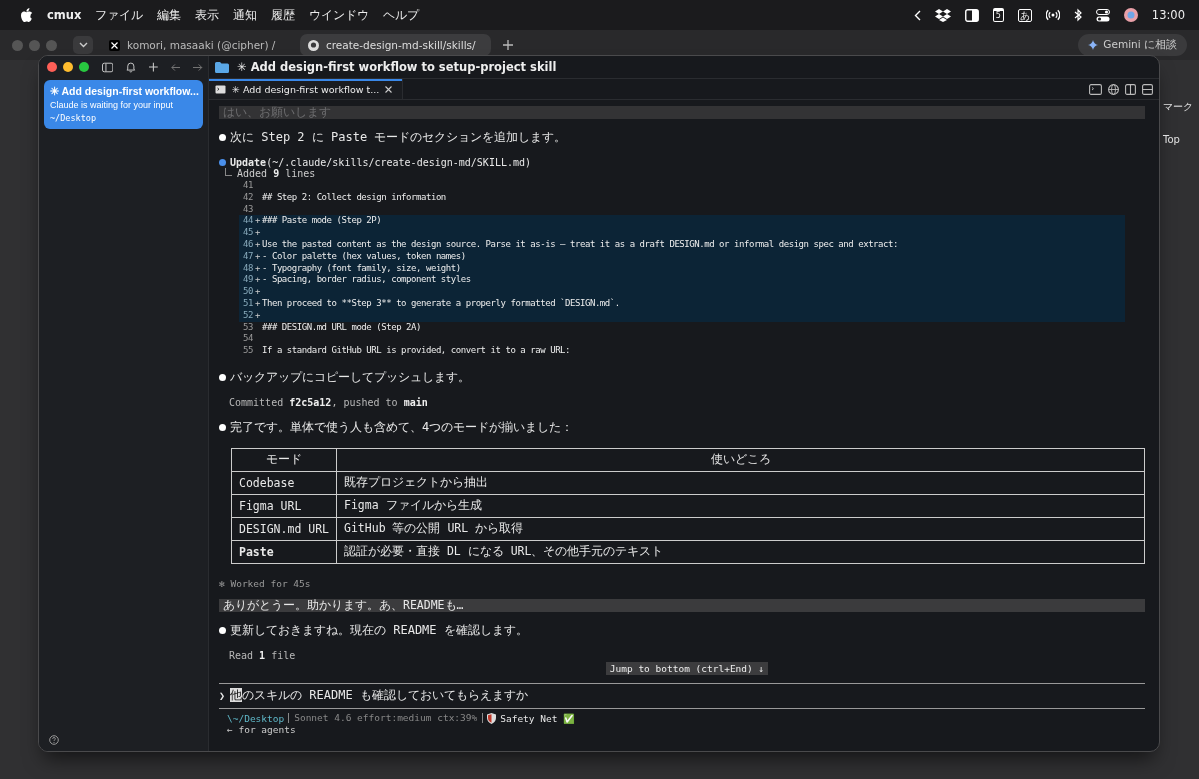 This screenshot has width=1199, height=779. I want to click on help-icon, so click(54, 740).